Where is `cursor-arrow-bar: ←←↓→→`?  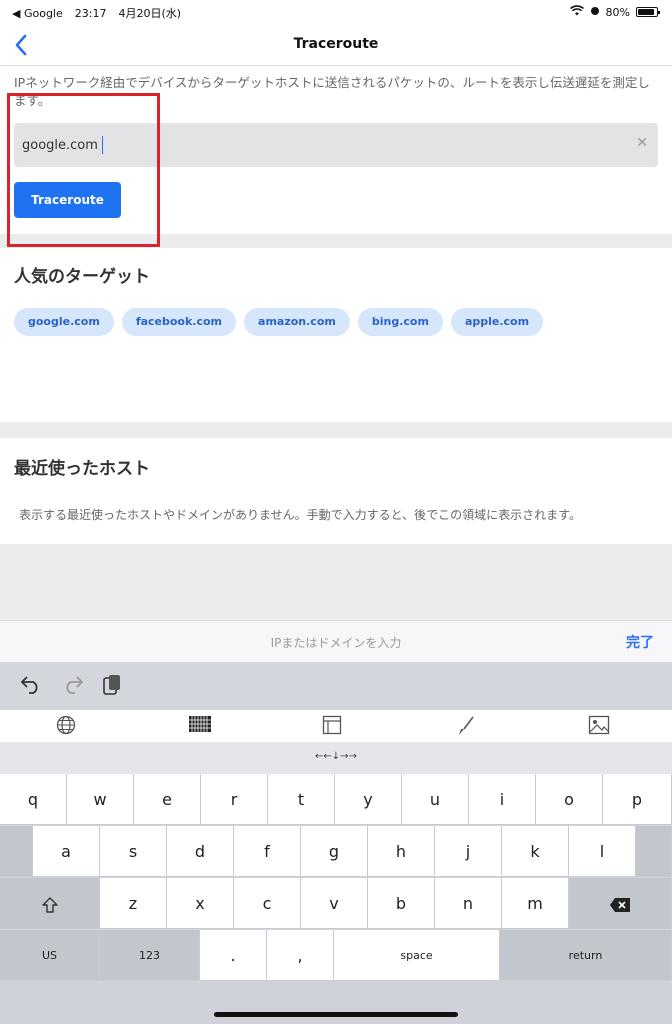 cursor-arrow-bar: ←←↓→→ is located at coordinates (336, 758).